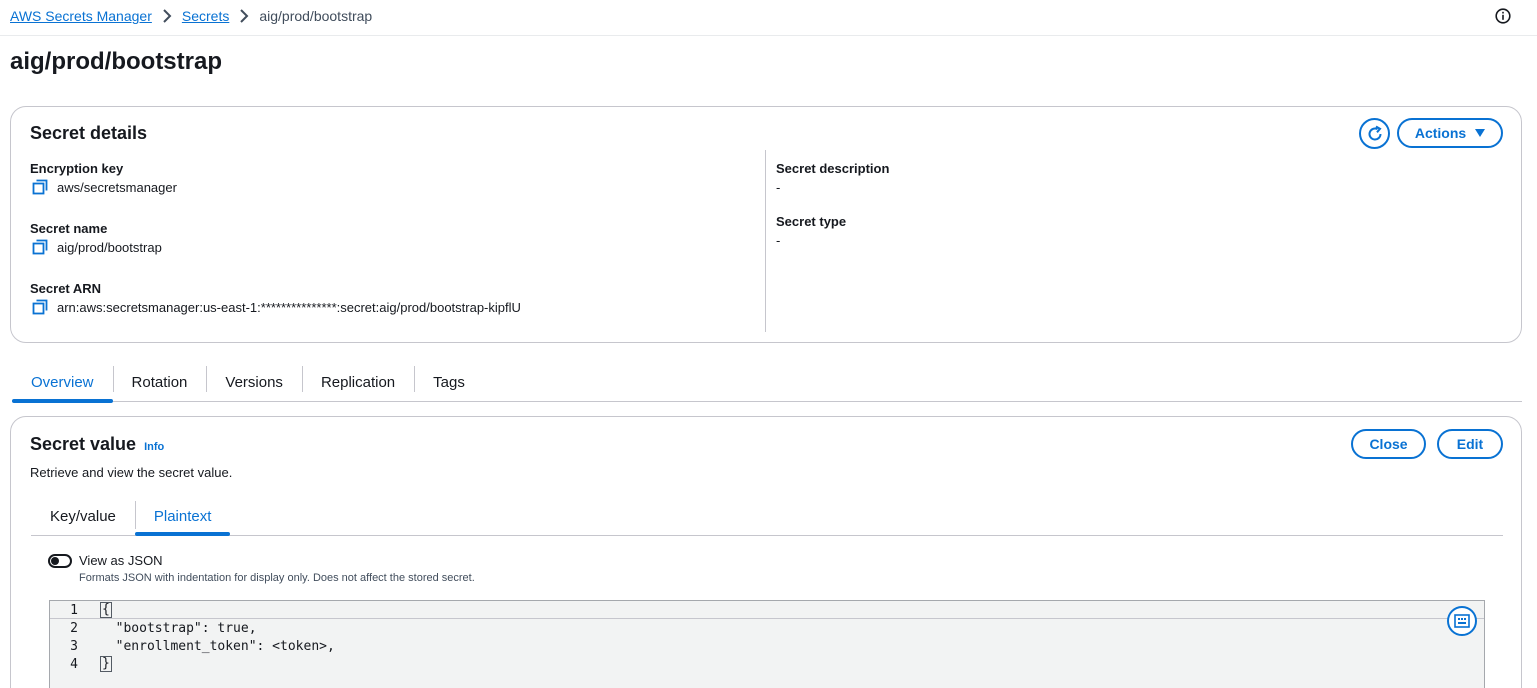 Image resolution: width=1537 pixels, height=688 pixels. I want to click on secret-name-value: aig/prod/bootstrap, so click(96, 247).